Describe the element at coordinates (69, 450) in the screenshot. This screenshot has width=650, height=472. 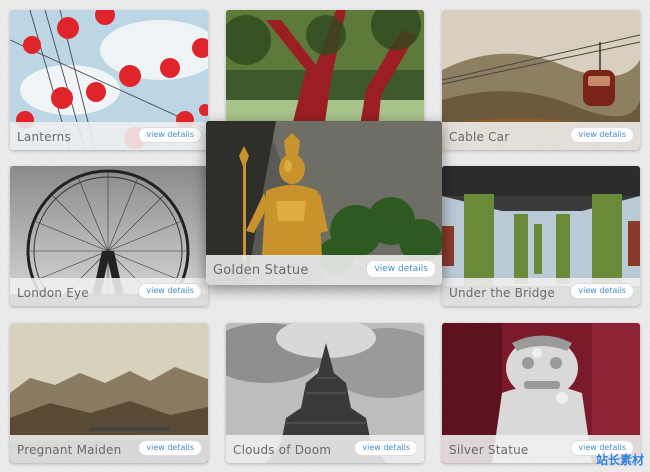
I see `card-title: Pregnant Maiden` at that location.